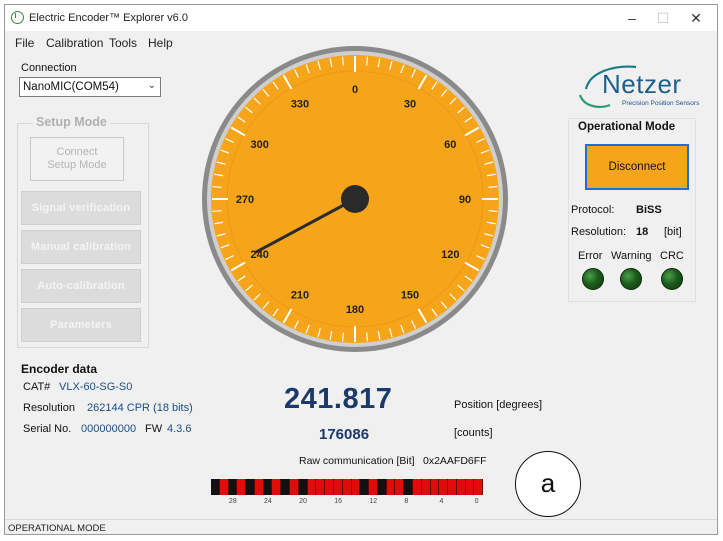  I want to click on connection-select: NanoMIC(COM54) ⌄, so click(90, 87).